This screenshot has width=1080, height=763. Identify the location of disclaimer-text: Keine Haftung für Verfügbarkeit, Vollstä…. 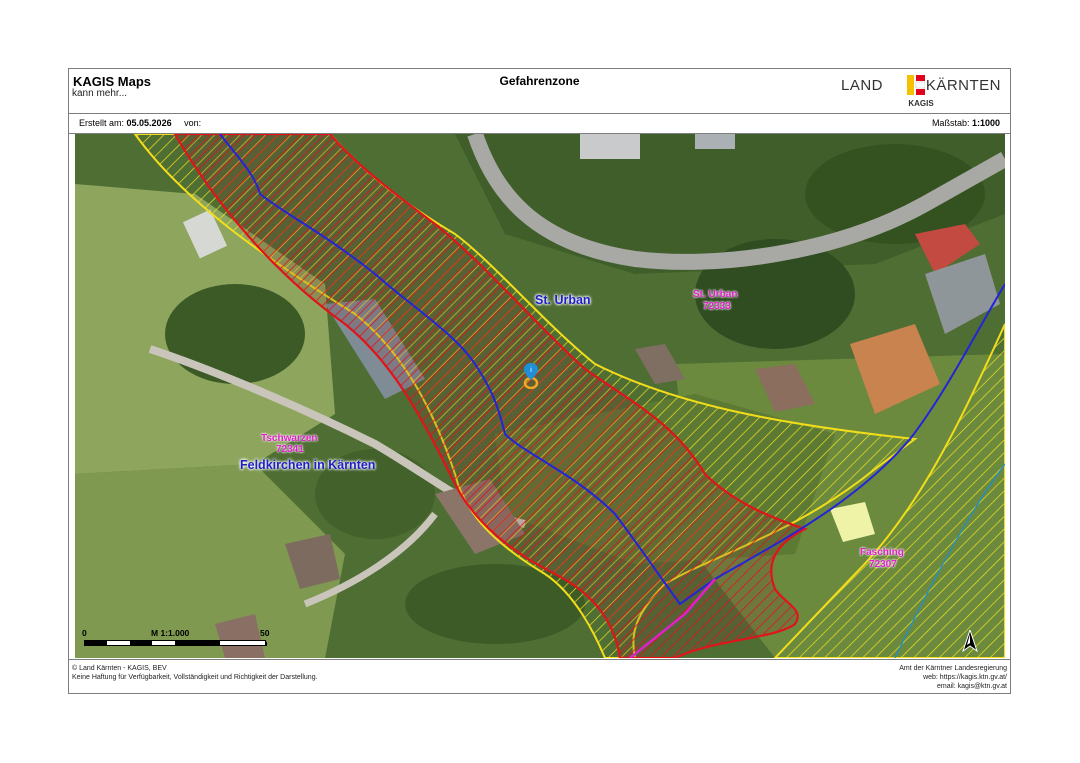
(195, 677).